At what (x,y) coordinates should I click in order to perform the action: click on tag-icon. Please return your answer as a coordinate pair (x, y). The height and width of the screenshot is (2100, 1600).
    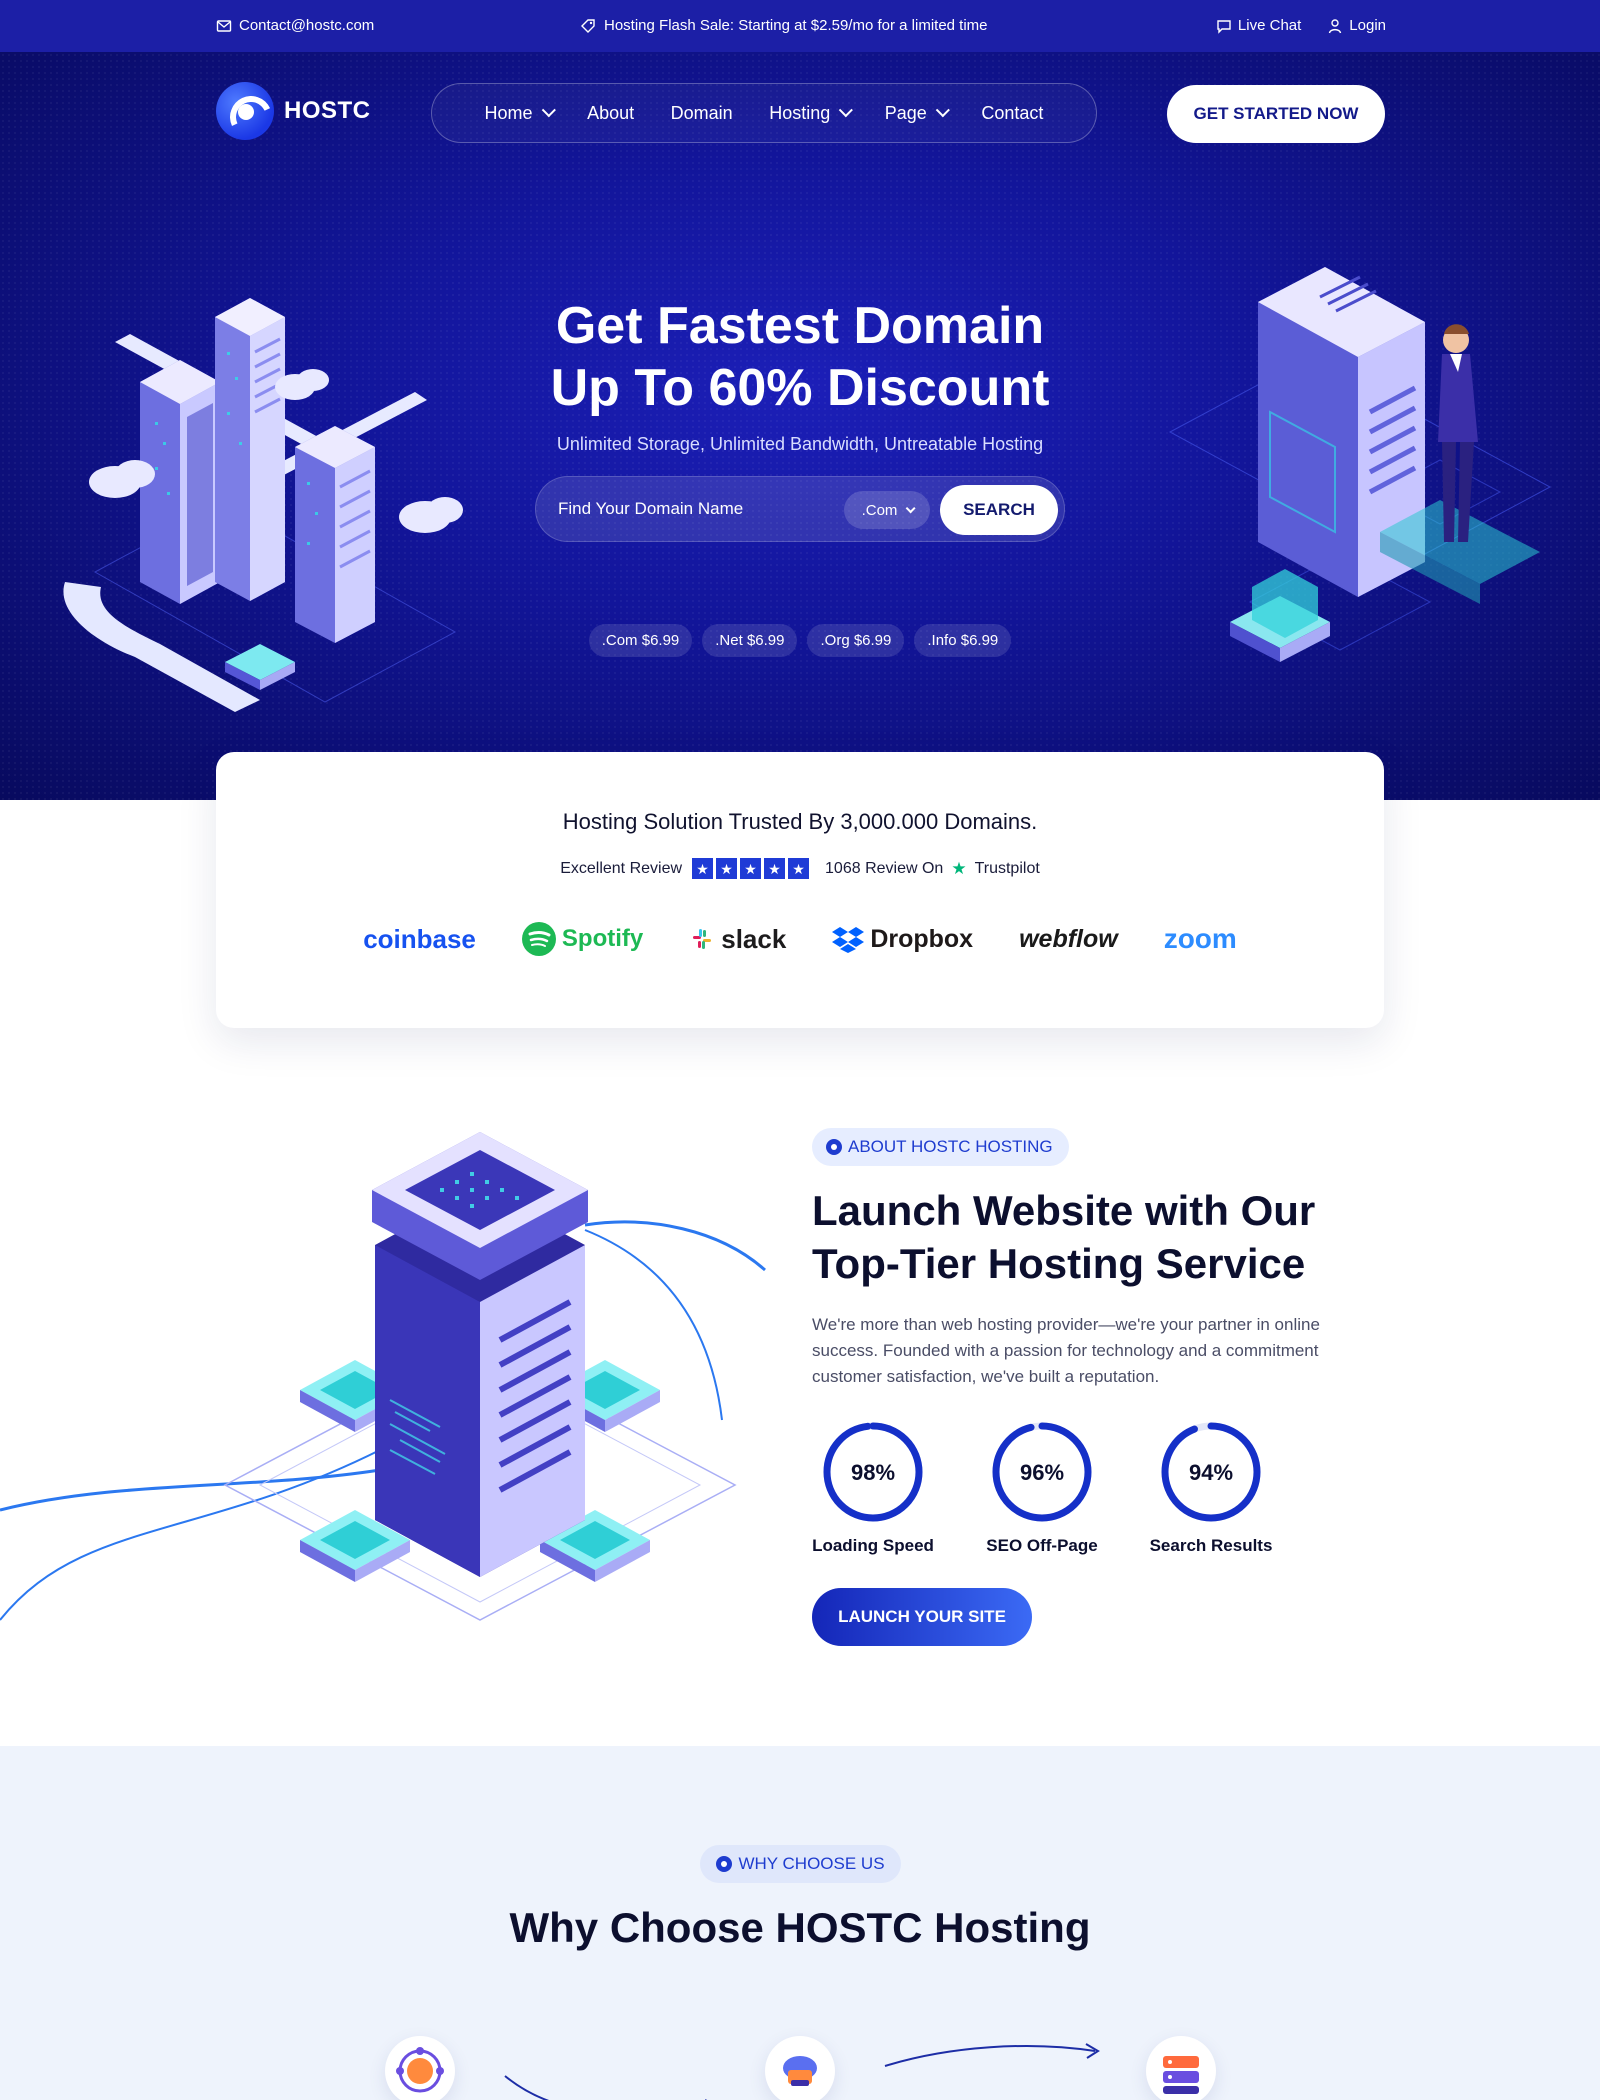
    Looking at the image, I should click on (588, 25).